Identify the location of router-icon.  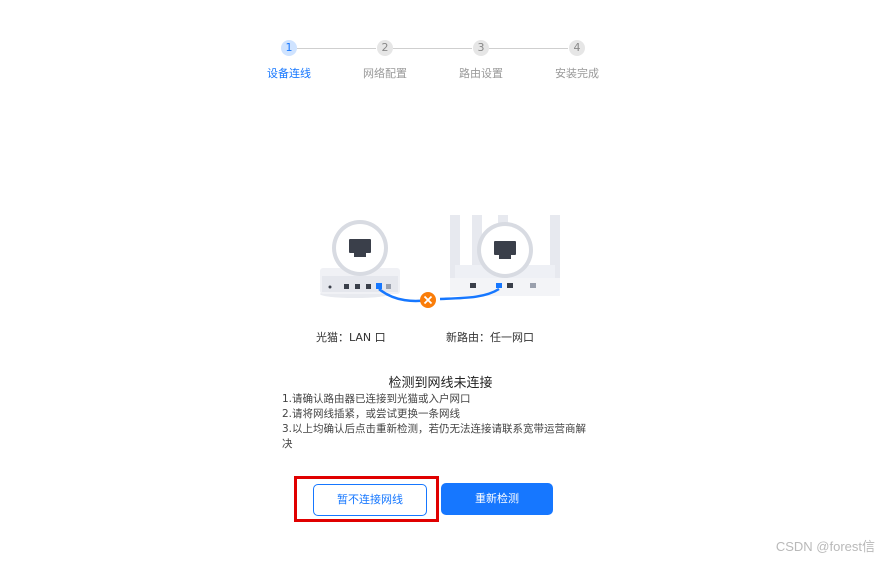
(505, 255).